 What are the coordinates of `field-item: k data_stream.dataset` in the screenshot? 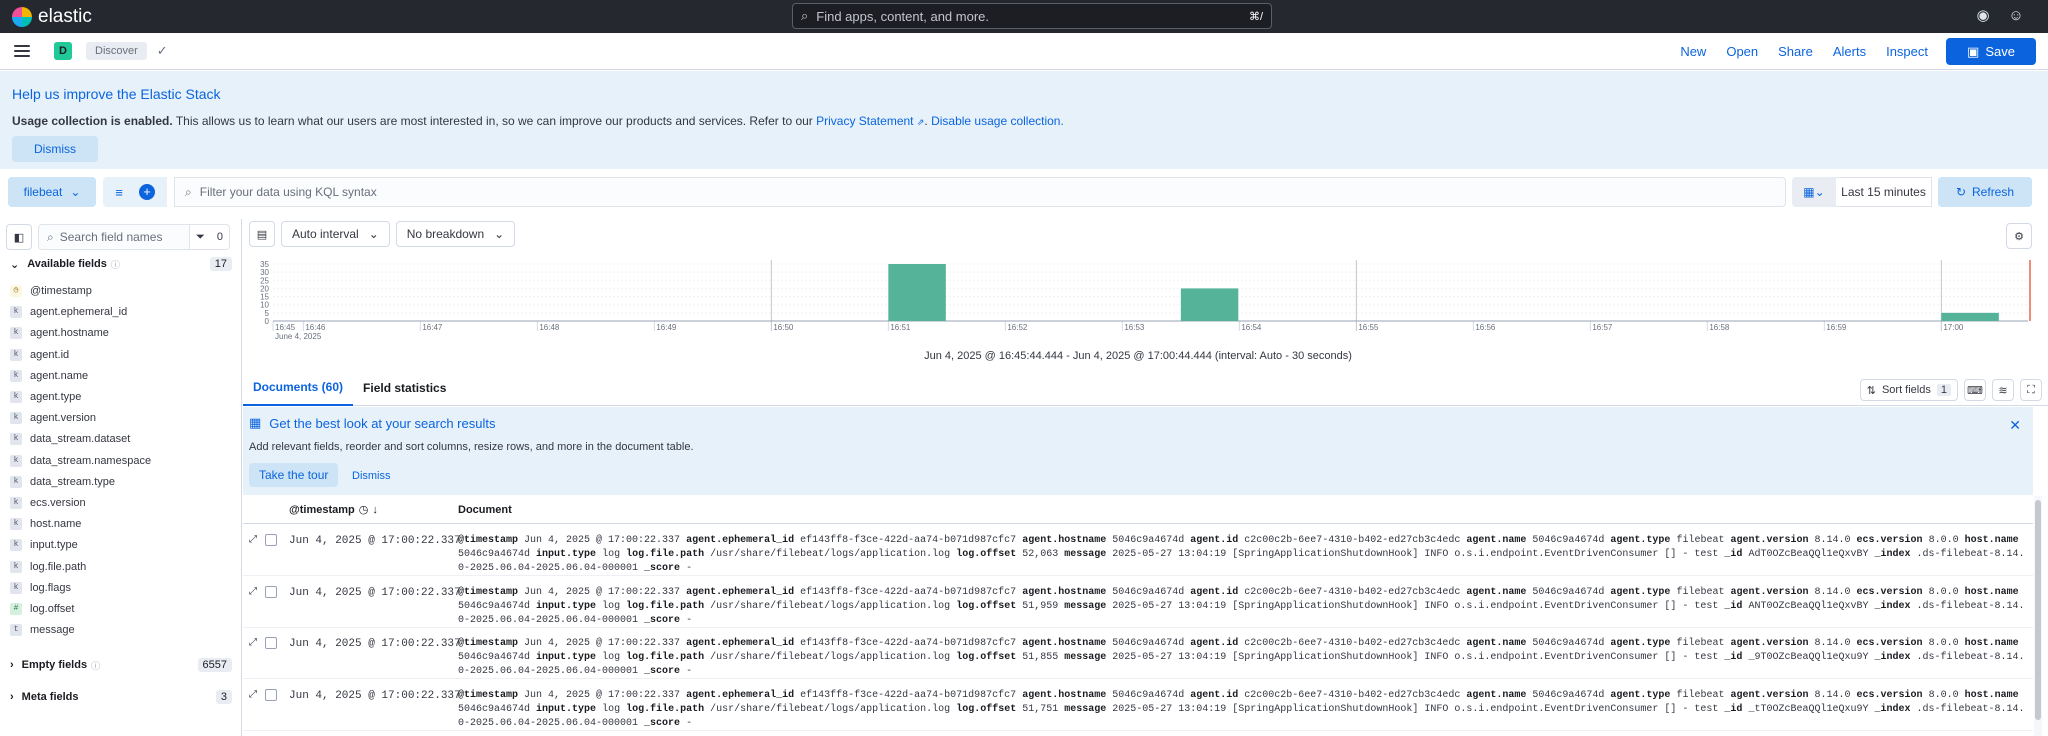 It's located at (70, 439).